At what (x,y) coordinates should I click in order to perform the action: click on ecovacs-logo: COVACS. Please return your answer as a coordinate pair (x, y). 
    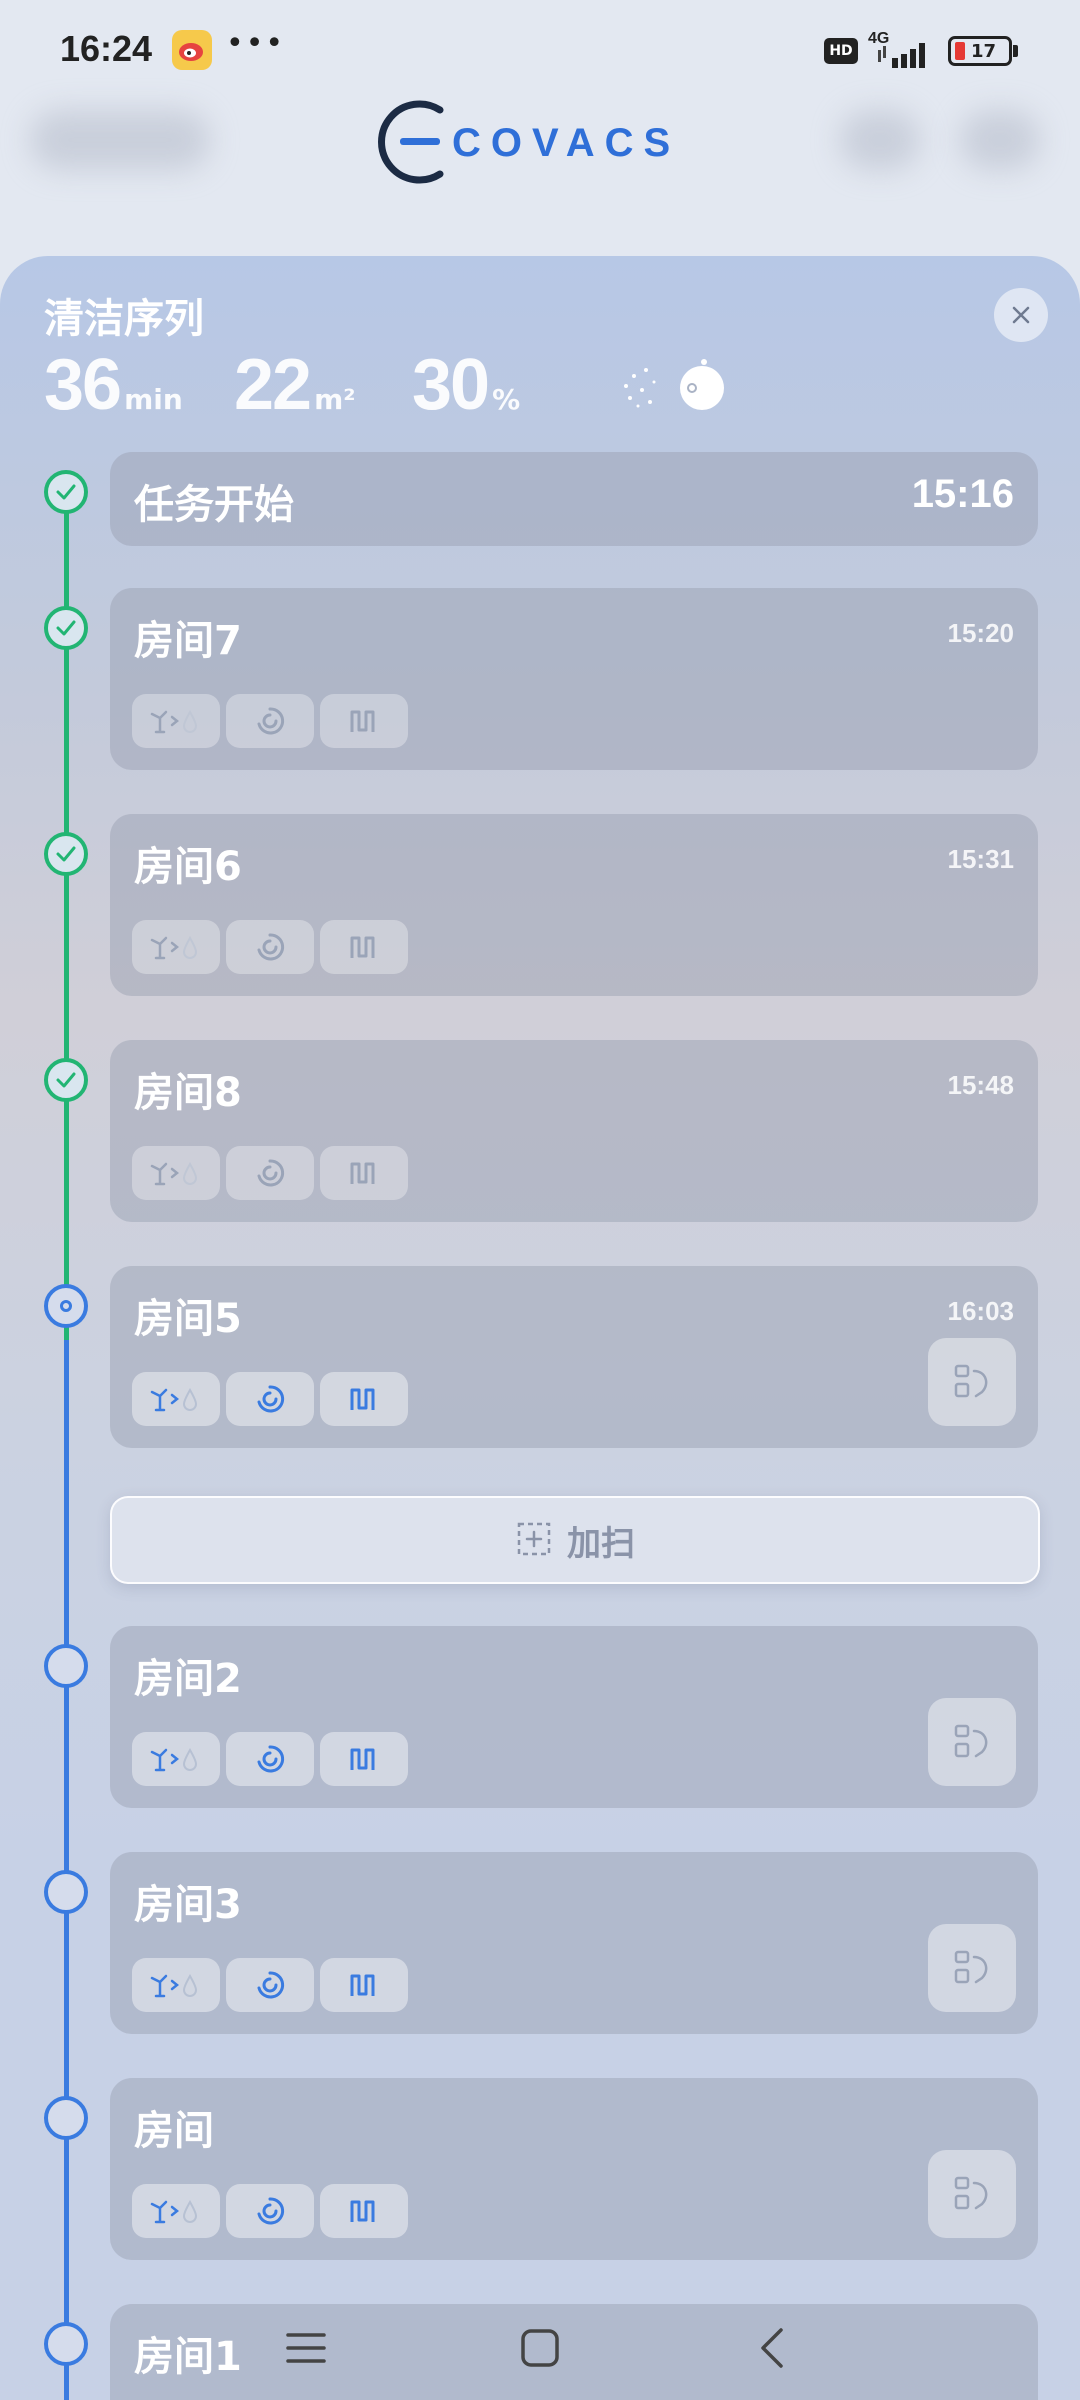
    Looking at the image, I should click on (529, 142).